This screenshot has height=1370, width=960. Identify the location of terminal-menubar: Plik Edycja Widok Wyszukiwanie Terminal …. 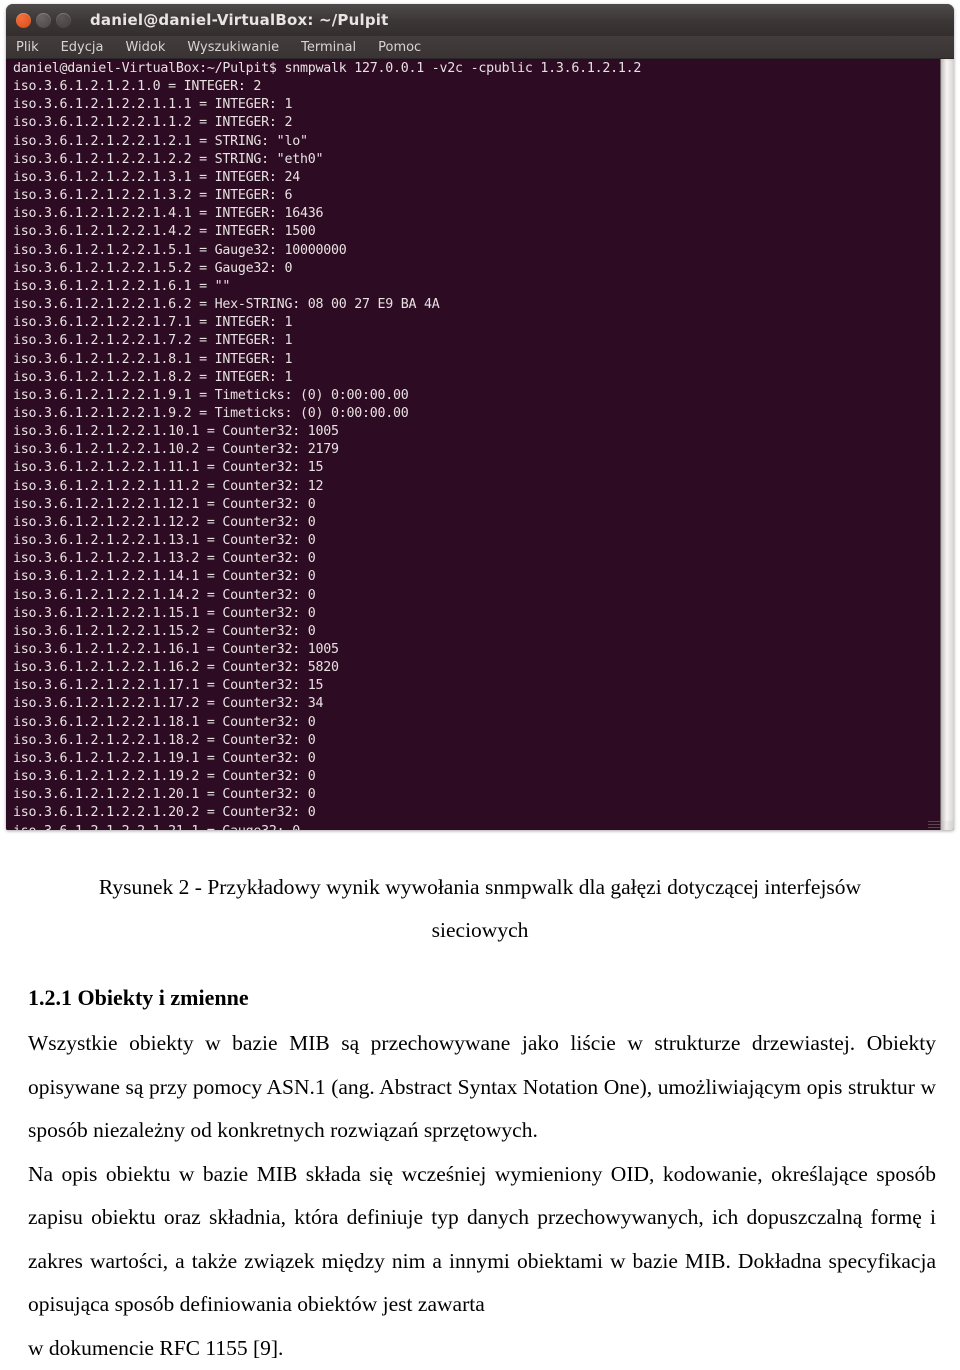
(480, 47).